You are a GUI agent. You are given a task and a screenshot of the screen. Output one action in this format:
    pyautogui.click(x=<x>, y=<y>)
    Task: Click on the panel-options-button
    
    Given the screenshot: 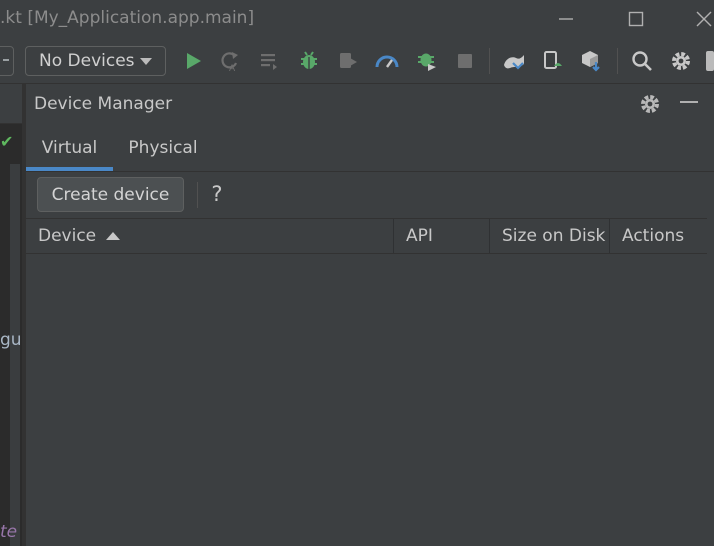 What is the action you would take?
    pyautogui.click(x=650, y=104)
    